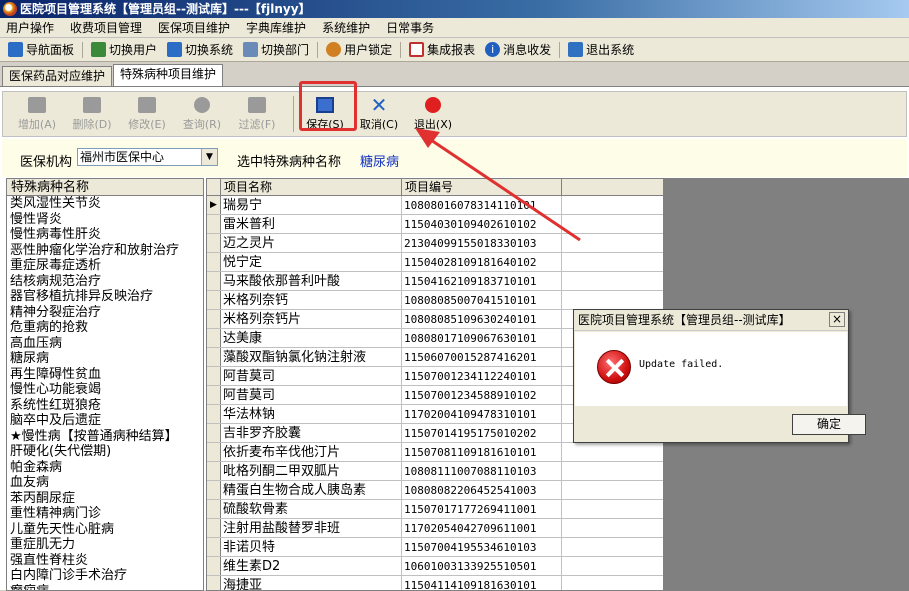 The height and width of the screenshot is (591, 909). What do you see at coordinates (105, 251) in the screenshot?
I see `disease-list-item: 恶性肿瘤化学治疗和放射治疗` at bounding box center [105, 251].